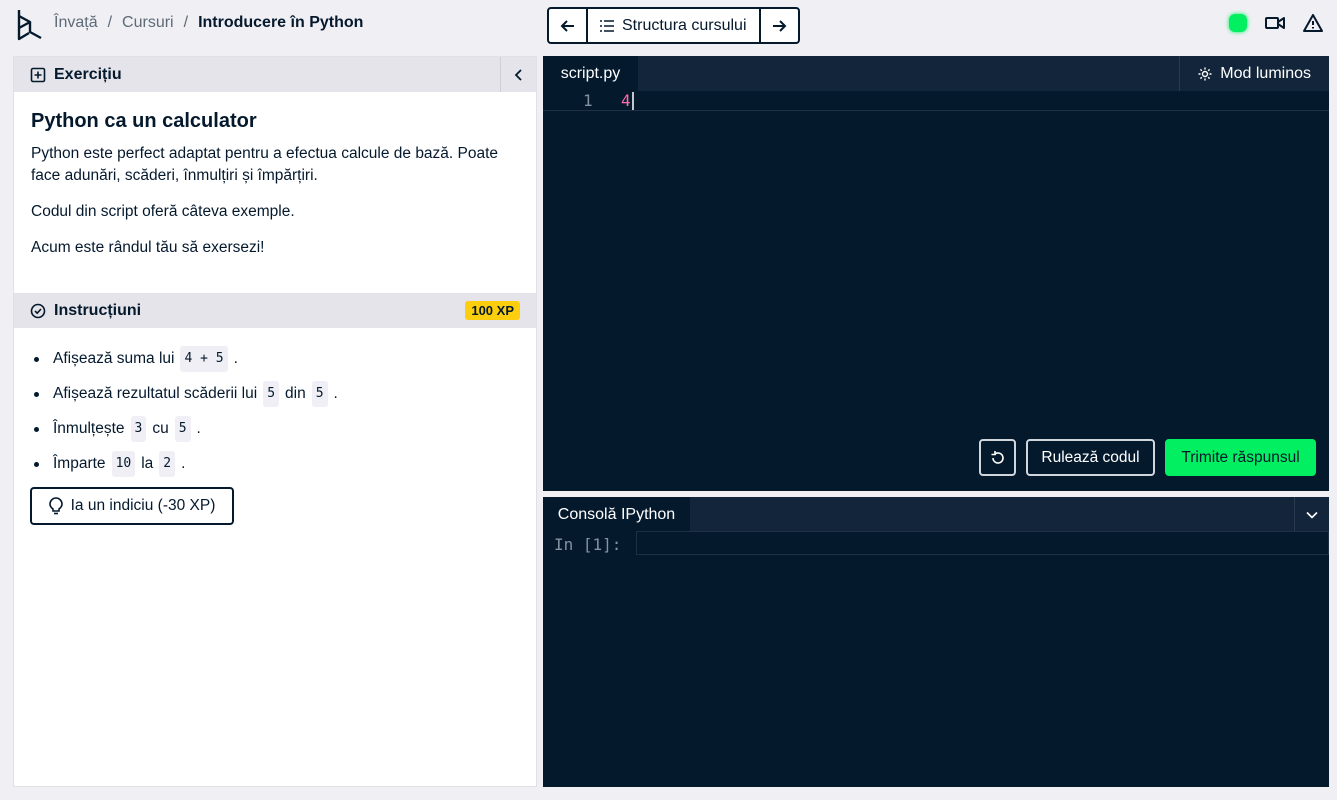 This screenshot has width=1337, height=800. What do you see at coordinates (274, 464) in the screenshot?
I see `instruction-item: Împarte 10 la 2 .` at bounding box center [274, 464].